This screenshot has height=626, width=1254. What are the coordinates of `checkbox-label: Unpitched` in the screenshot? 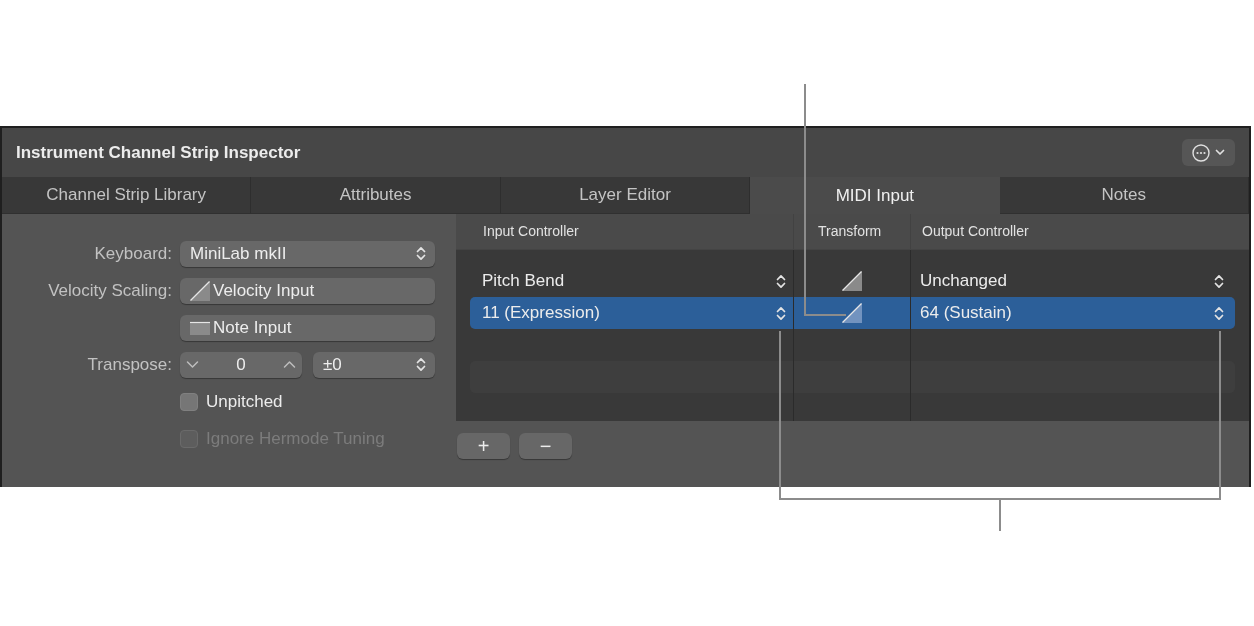 It's located at (244, 401).